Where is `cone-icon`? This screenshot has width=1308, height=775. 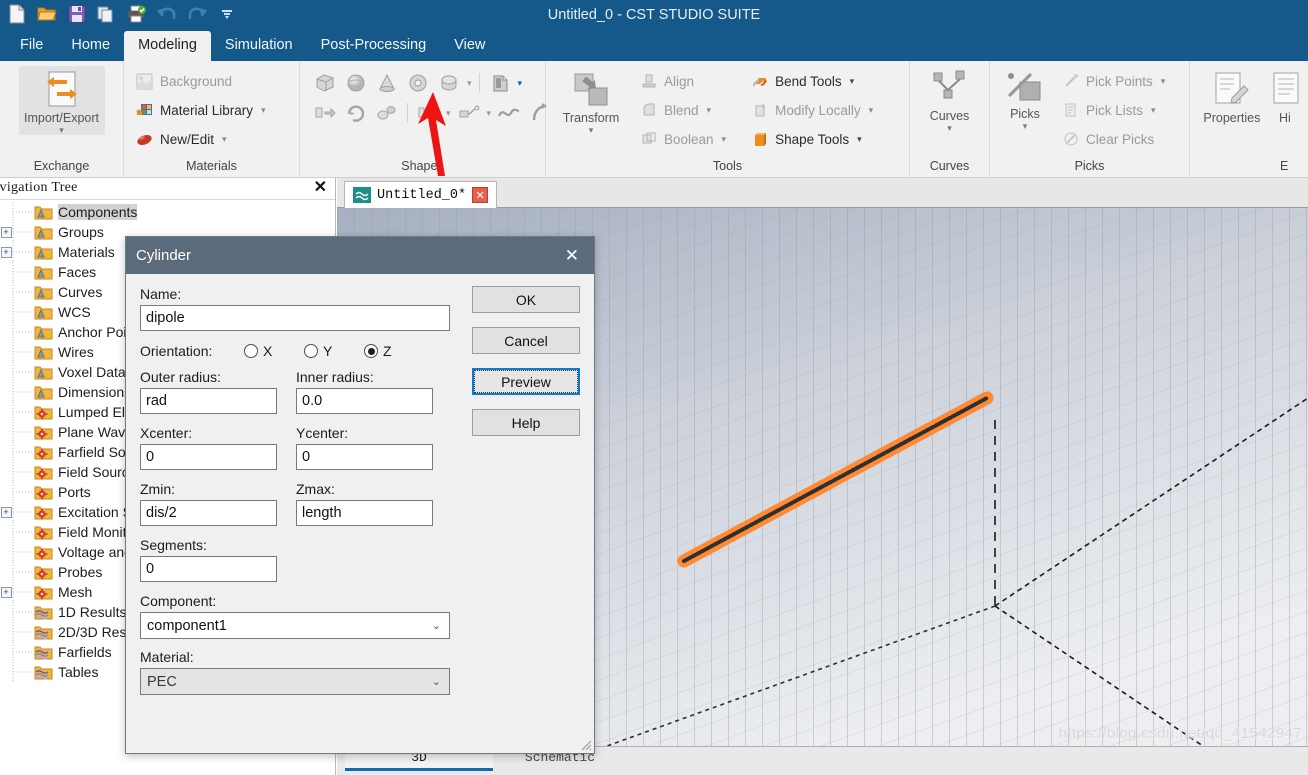
cone-icon is located at coordinates (387, 83).